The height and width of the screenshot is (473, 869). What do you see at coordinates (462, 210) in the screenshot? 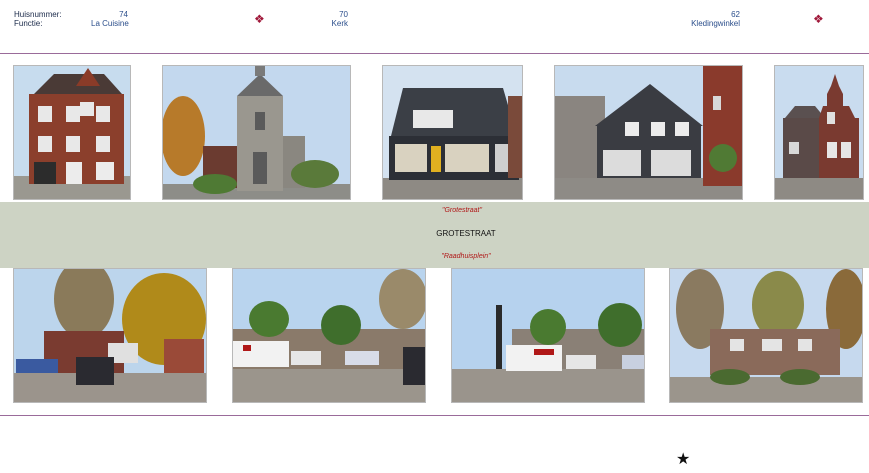
I see `street-quote-top: "Grotestraat"` at bounding box center [462, 210].